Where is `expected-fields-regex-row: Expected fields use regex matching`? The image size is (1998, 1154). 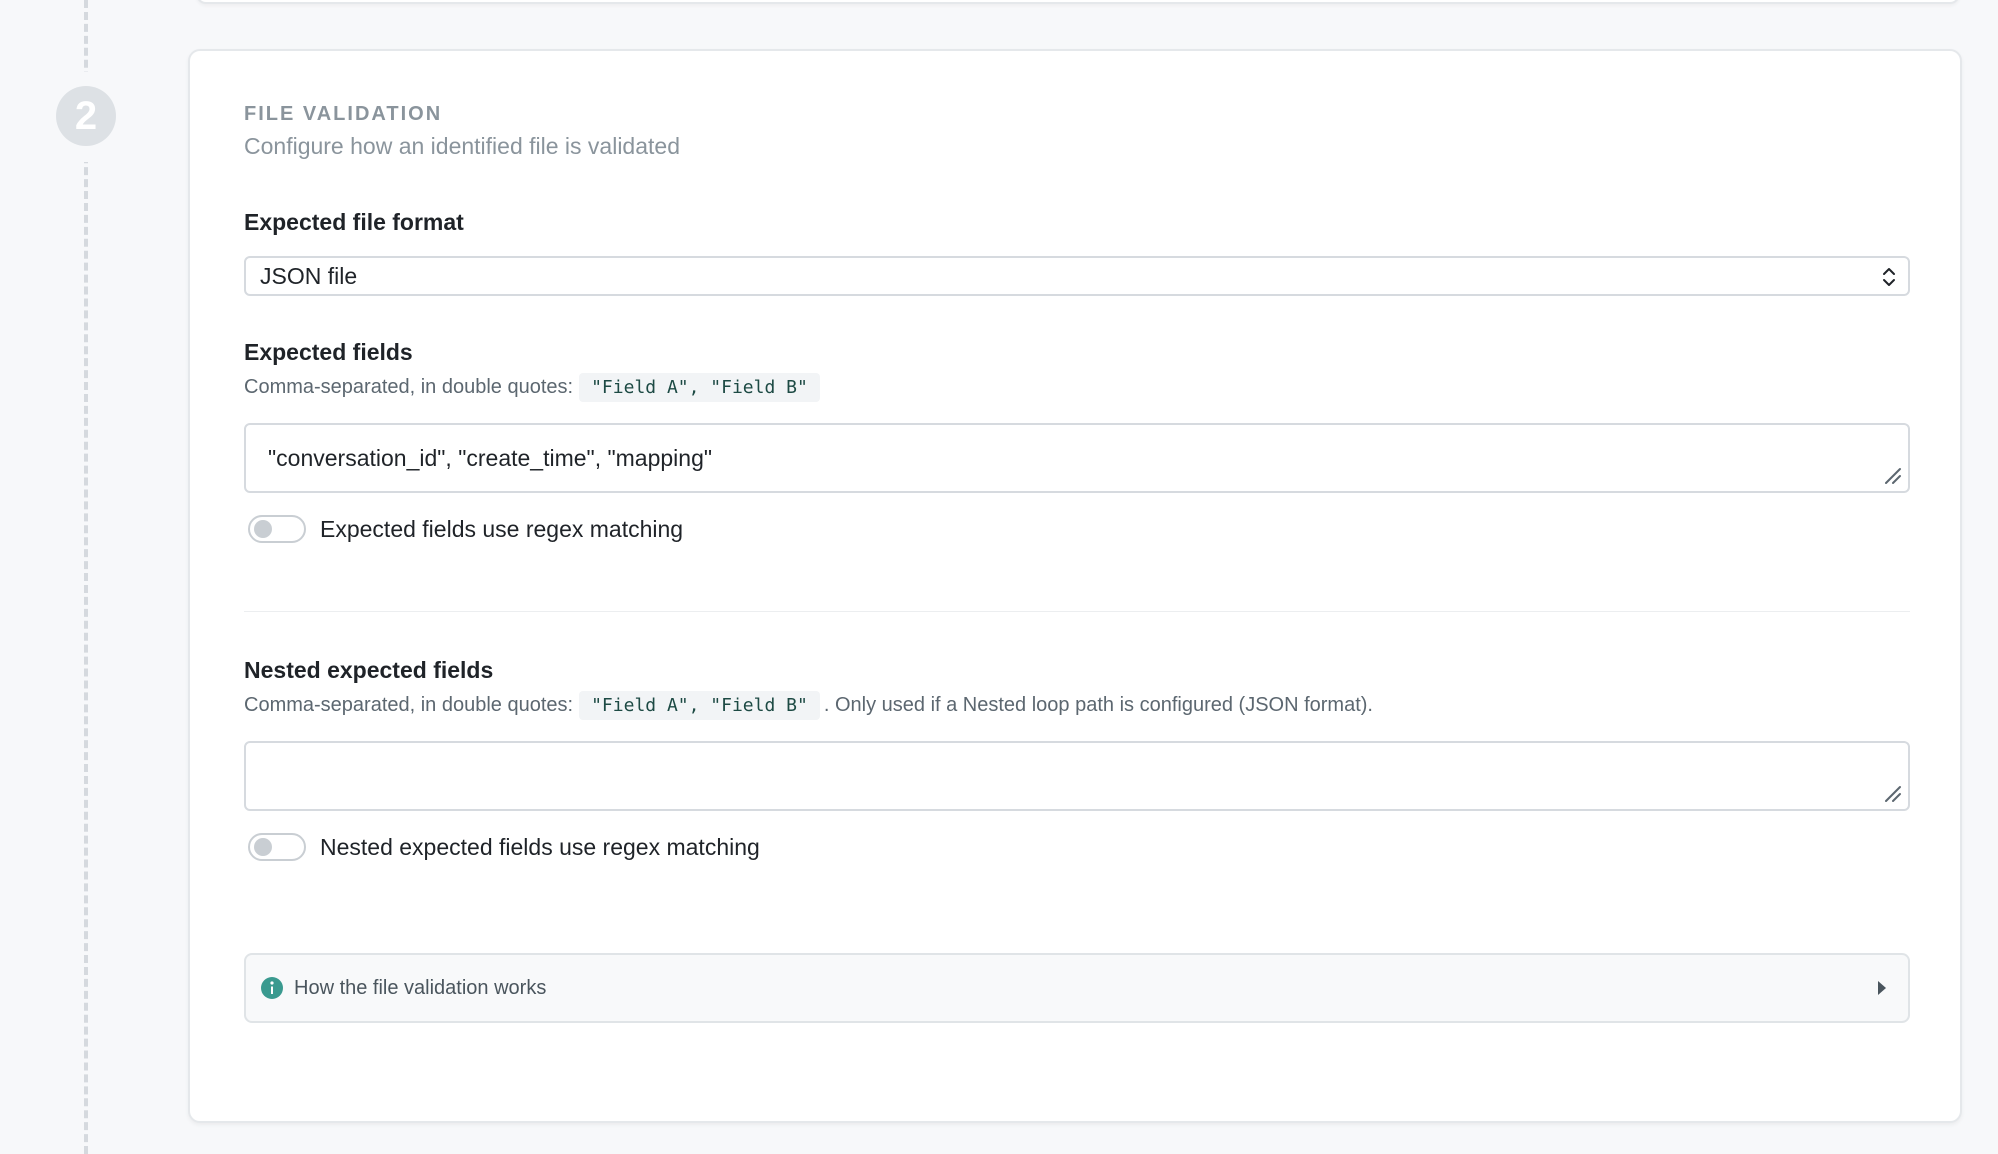
expected-fields-regex-row: Expected fields use regex matching is located at coordinates (465, 529).